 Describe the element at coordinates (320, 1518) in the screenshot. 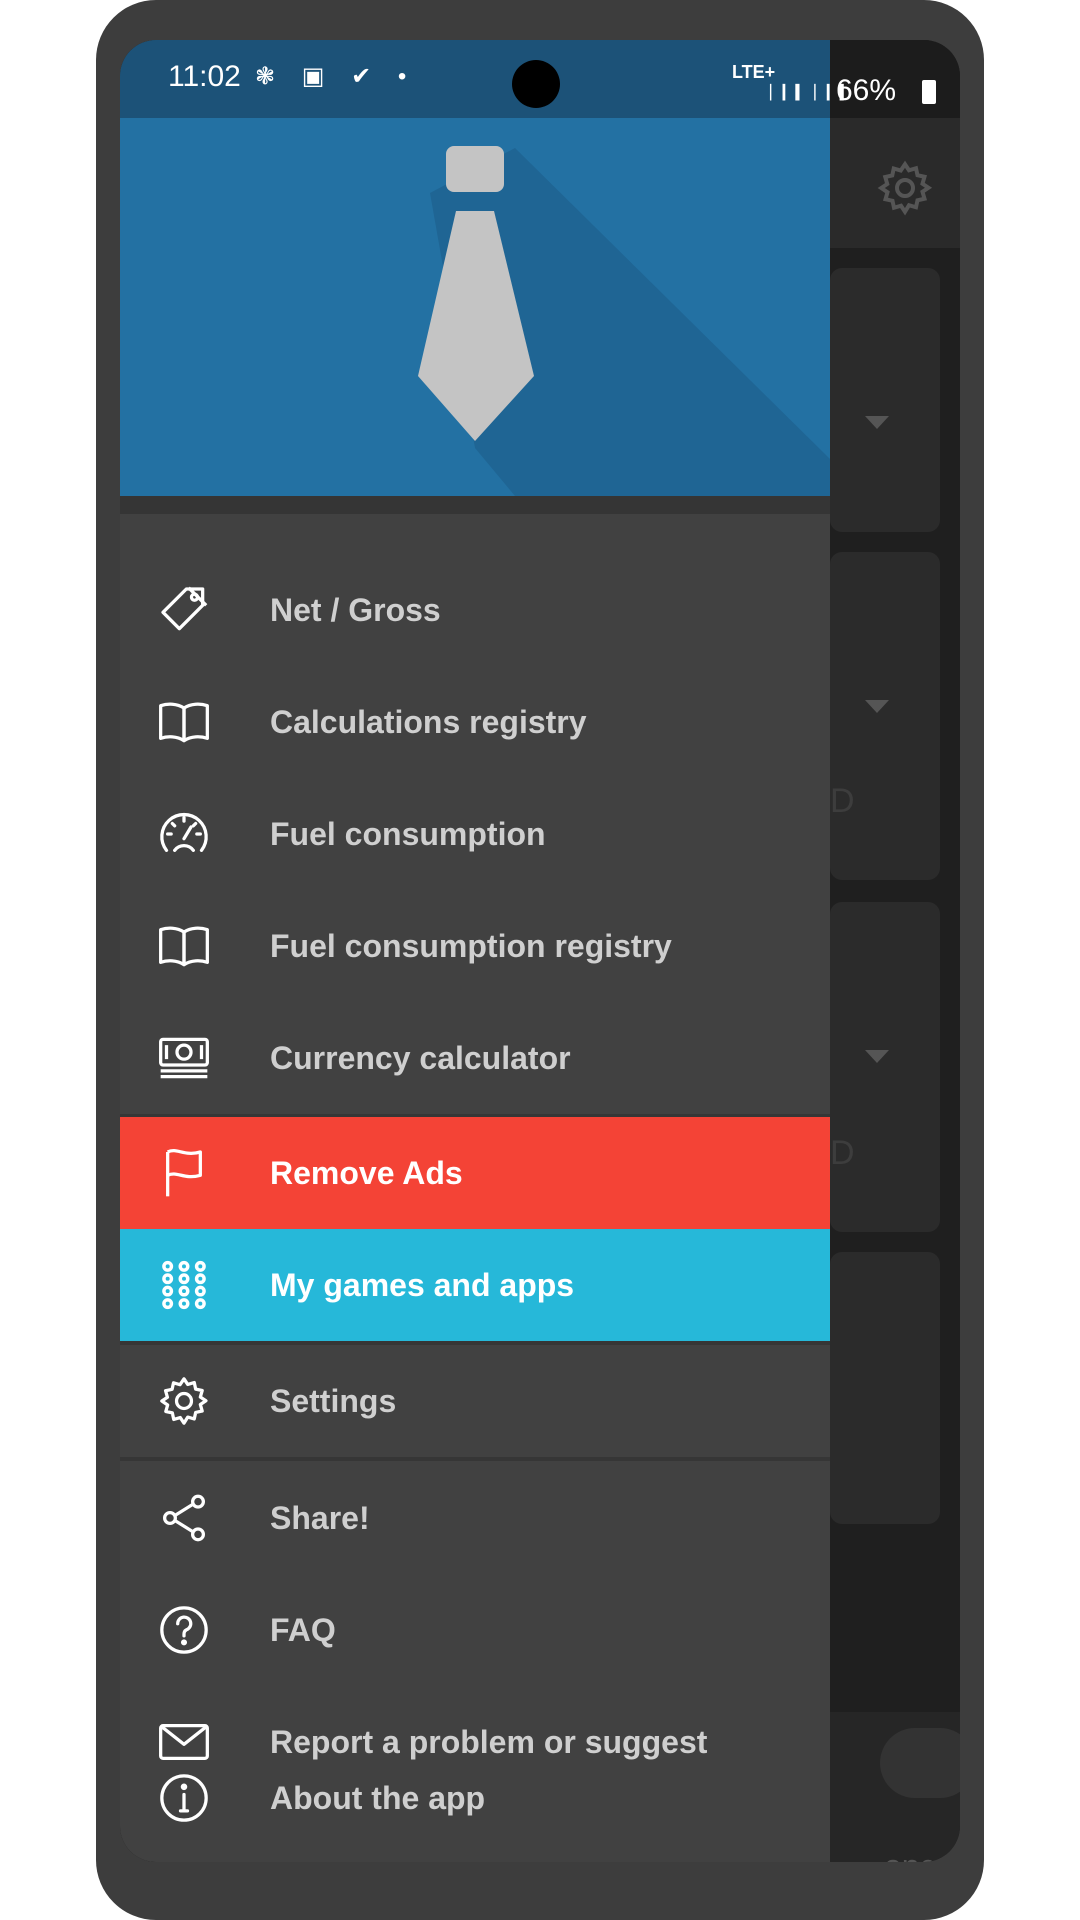

I see `menu-item-label: Share!` at that location.